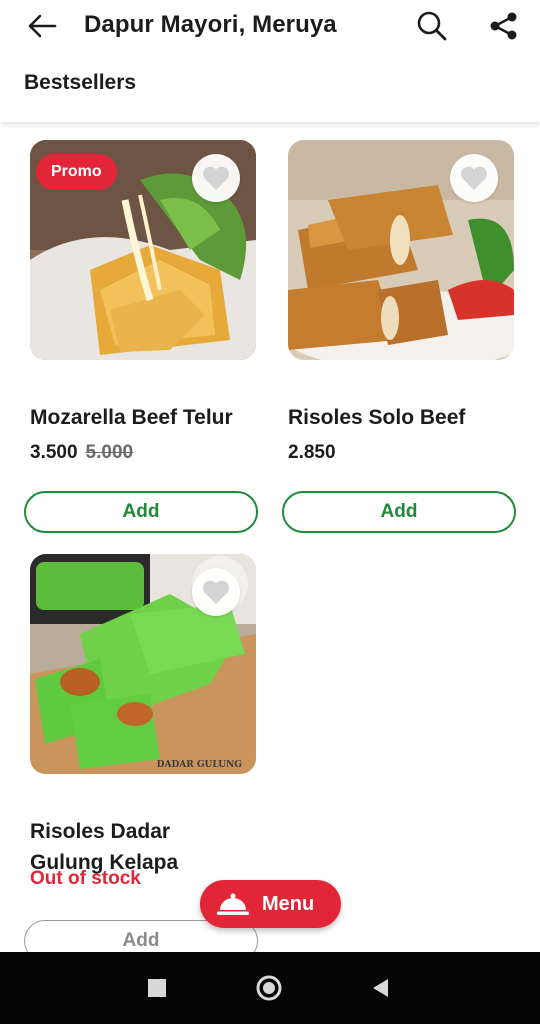 This screenshot has width=540, height=1024. I want to click on triangle-back-icon, so click(380, 988).